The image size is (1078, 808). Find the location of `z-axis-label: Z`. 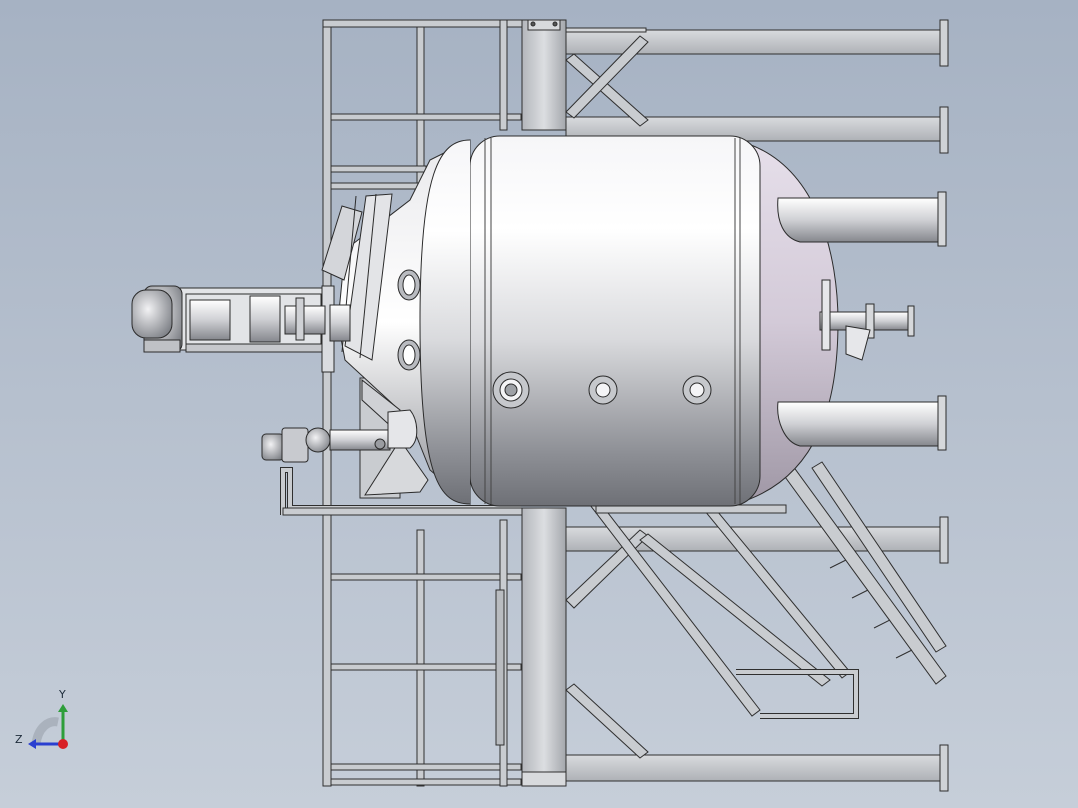

z-axis-label: Z is located at coordinates (19, 739).